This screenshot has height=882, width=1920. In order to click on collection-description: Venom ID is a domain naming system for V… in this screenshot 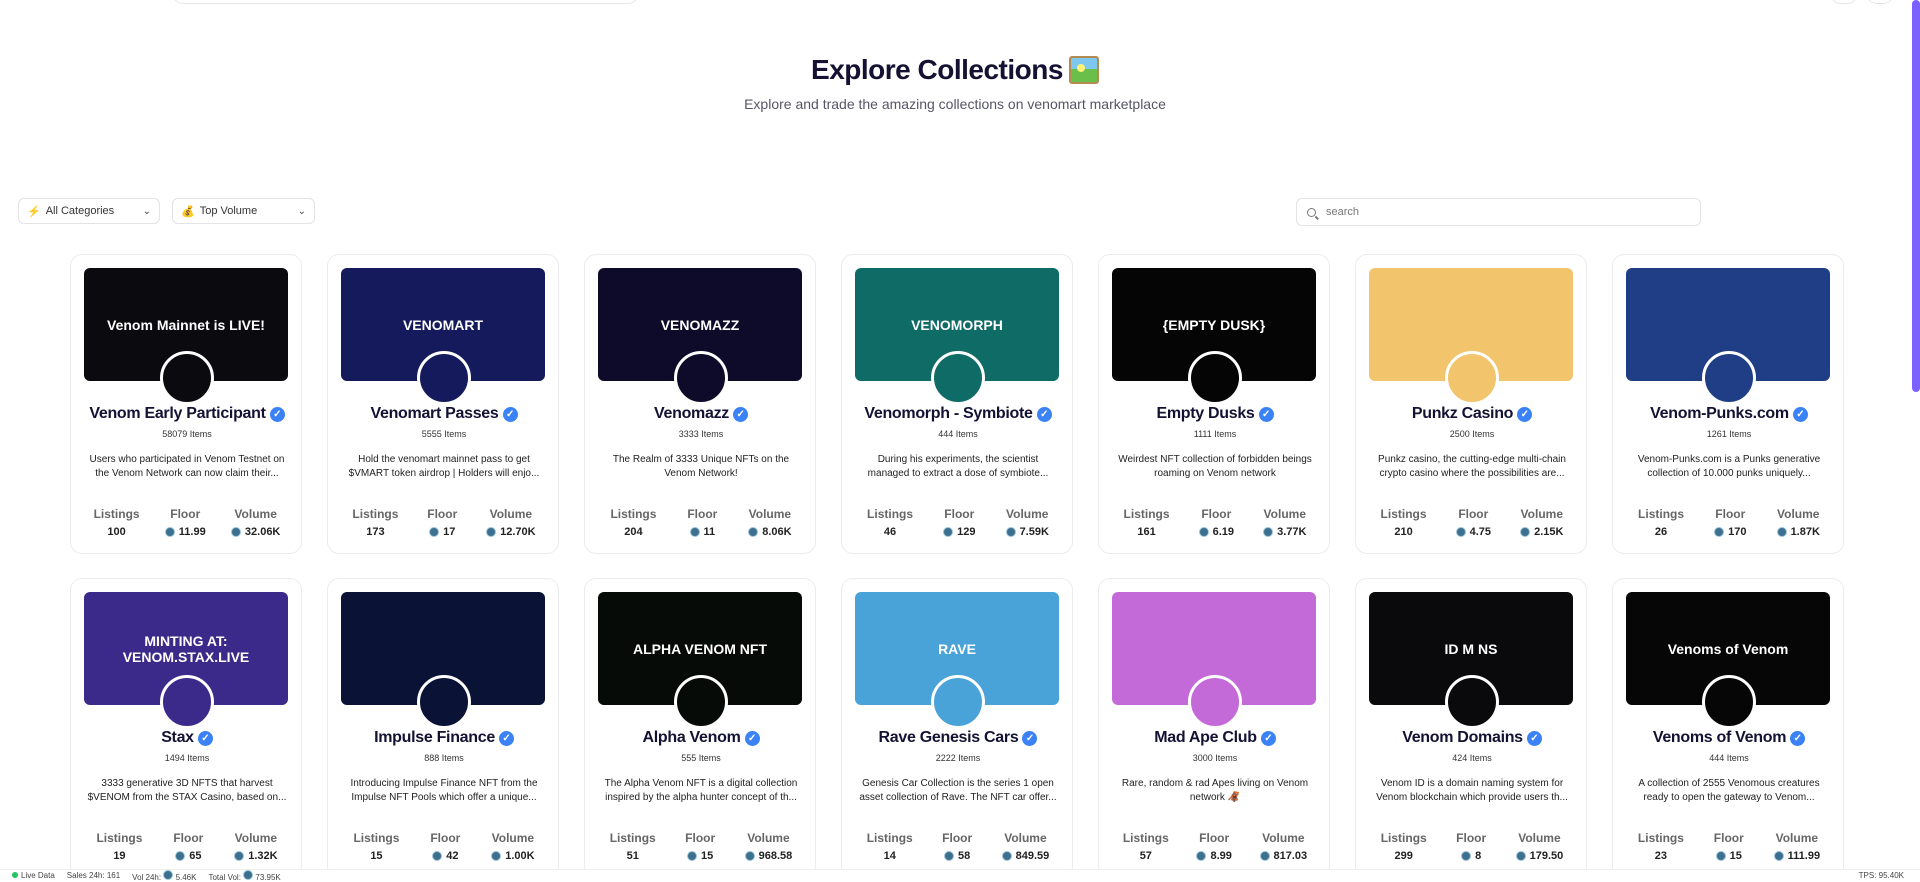, I will do `click(1472, 790)`.